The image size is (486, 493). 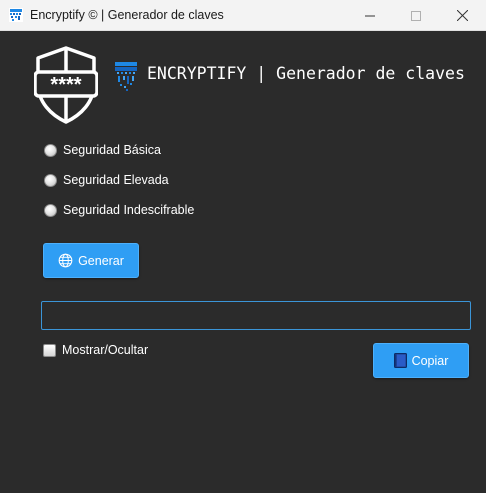 What do you see at coordinates (256, 315) in the screenshot?
I see `password-output-field` at bounding box center [256, 315].